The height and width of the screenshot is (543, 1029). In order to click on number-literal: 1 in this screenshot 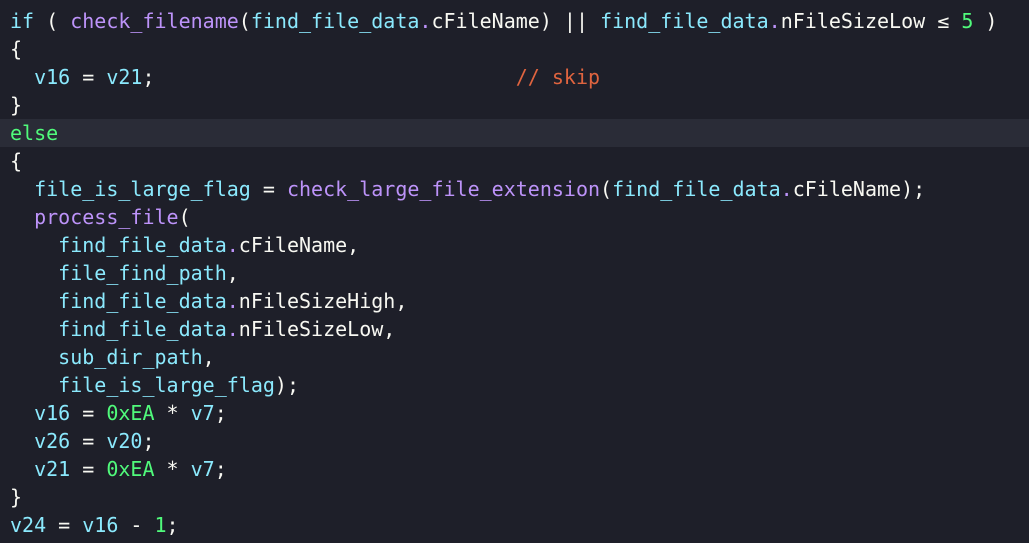, I will do `click(160, 525)`.